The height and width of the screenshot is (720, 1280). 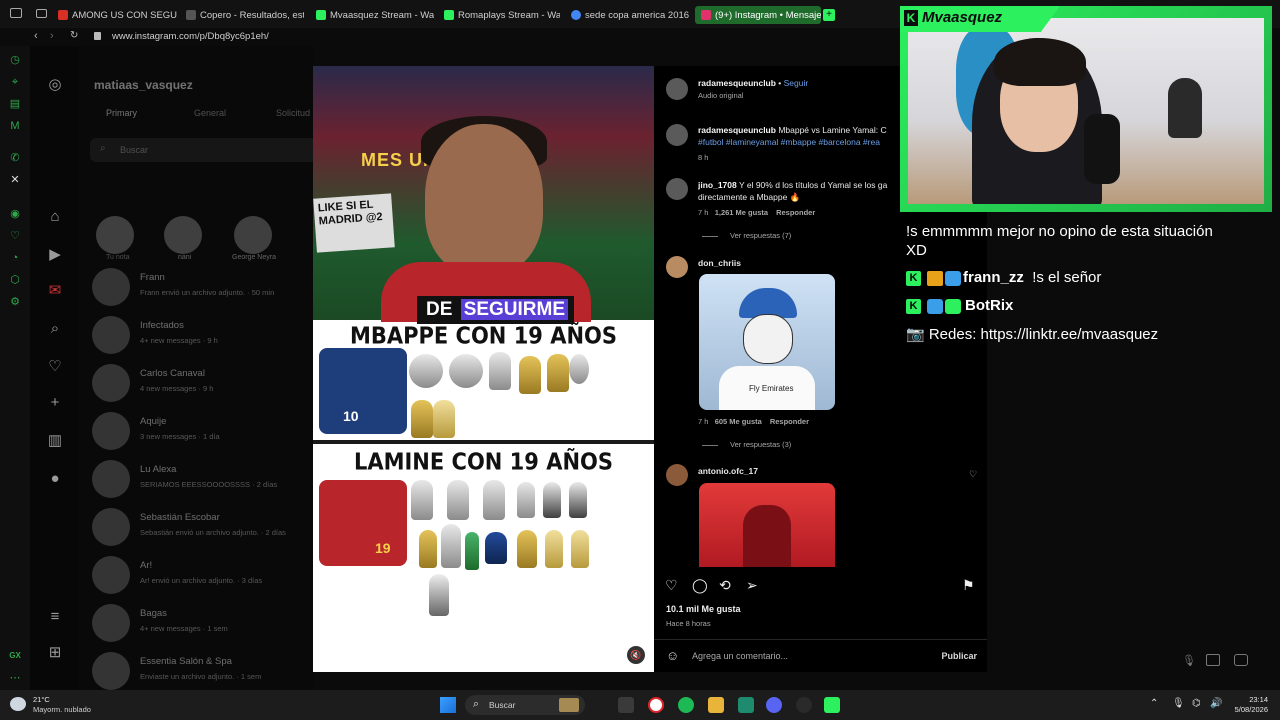 What do you see at coordinates (293, 113) in the screenshot?
I see `tab-requests: Solicitud` at bounding box center [293, 113].